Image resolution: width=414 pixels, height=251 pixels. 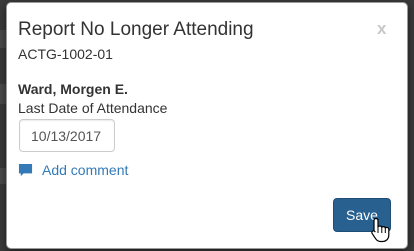 What do you see at coordinates (136, 29) in the screenshot?
I see `dialog-title: Report No Longer Attending` at bounding box center [136, 29].